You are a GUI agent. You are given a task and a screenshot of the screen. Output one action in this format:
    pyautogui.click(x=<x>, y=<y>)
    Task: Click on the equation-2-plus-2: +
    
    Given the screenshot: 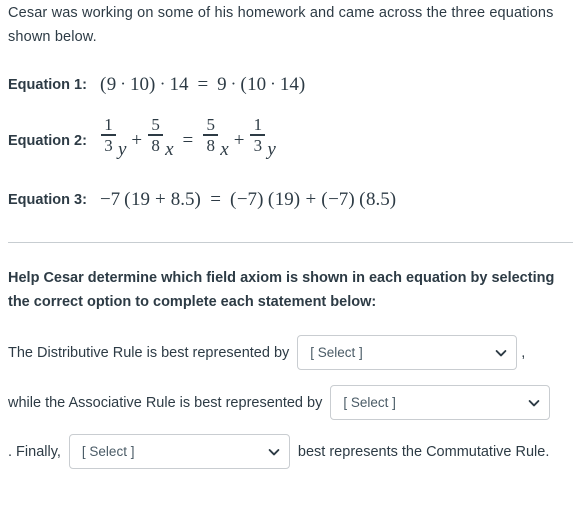 What is the action you would take?
    pyautogui.click(x=239, y=141)
    